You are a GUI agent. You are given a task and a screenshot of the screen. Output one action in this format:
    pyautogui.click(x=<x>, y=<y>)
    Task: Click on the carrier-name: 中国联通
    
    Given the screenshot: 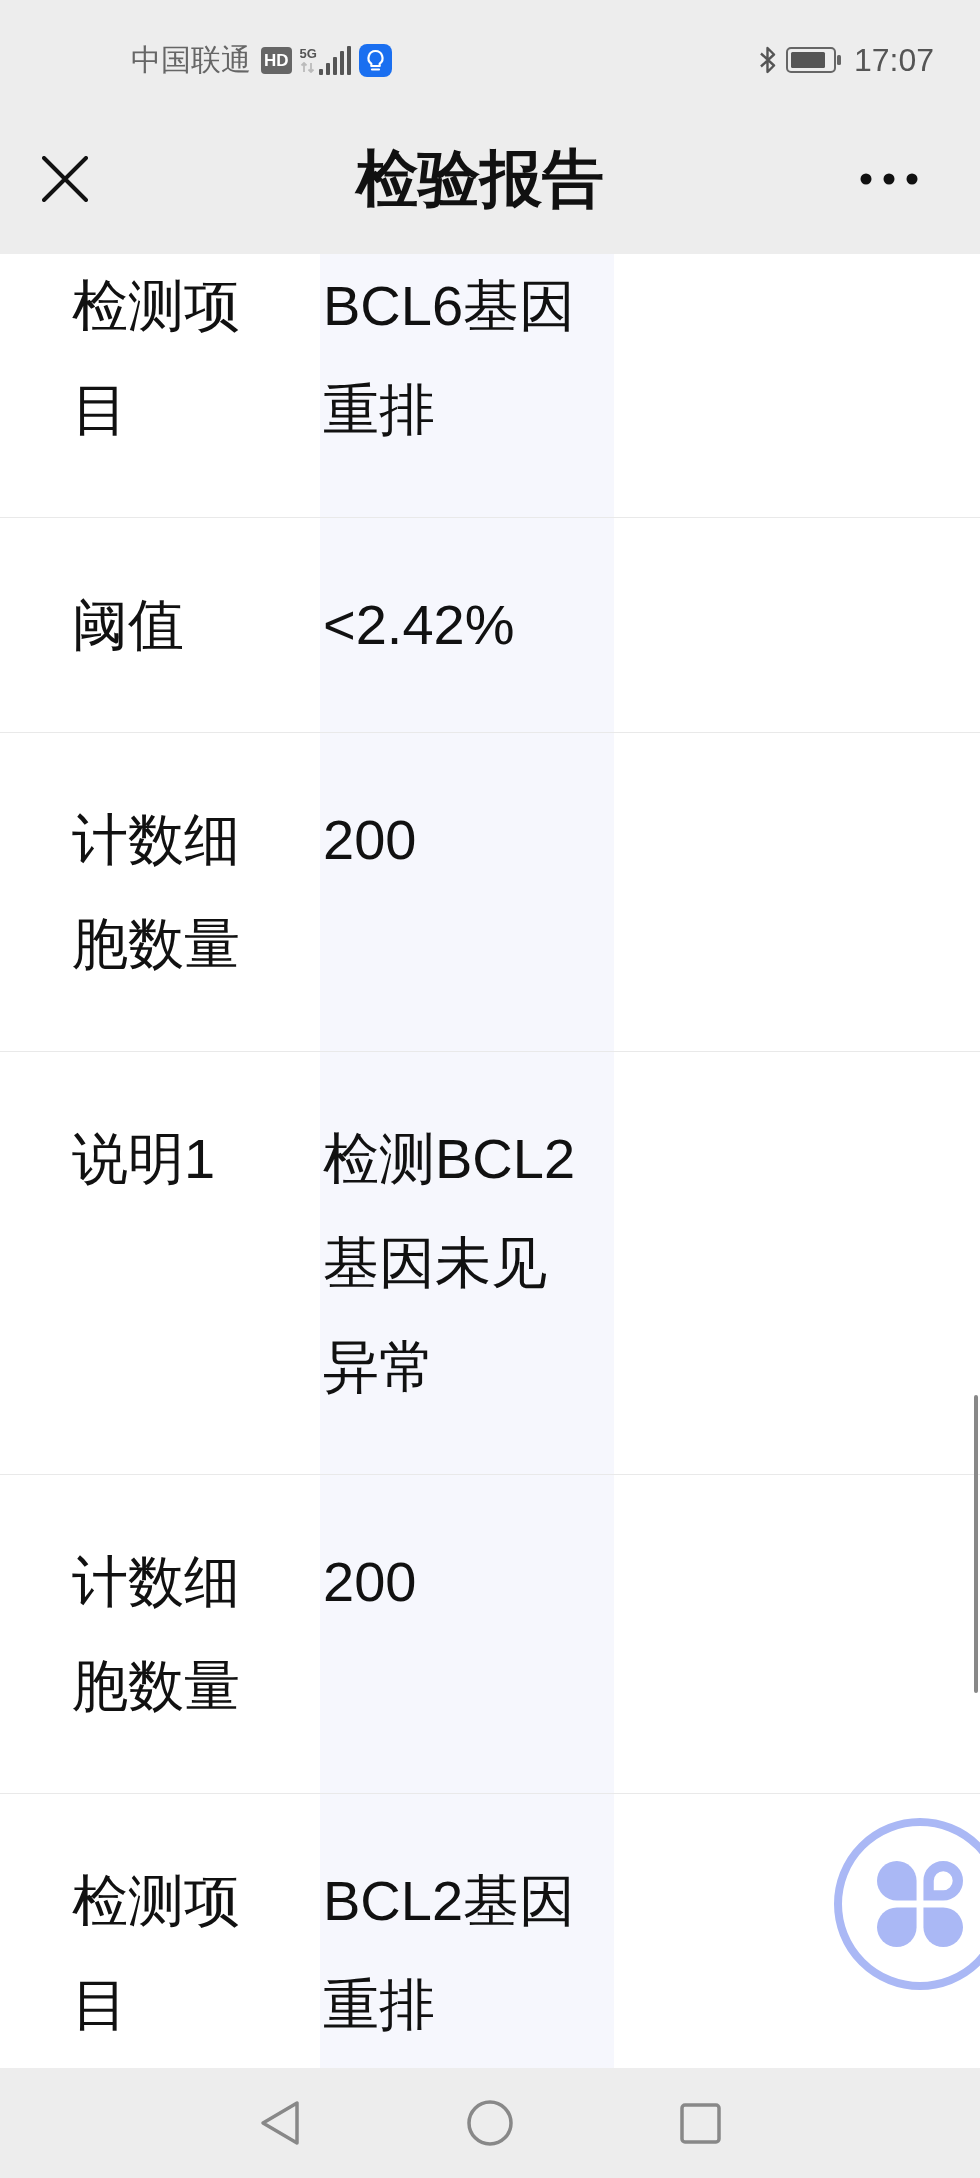 What is the action you would take?
    pyautogui.click(x=191, y=60)
    